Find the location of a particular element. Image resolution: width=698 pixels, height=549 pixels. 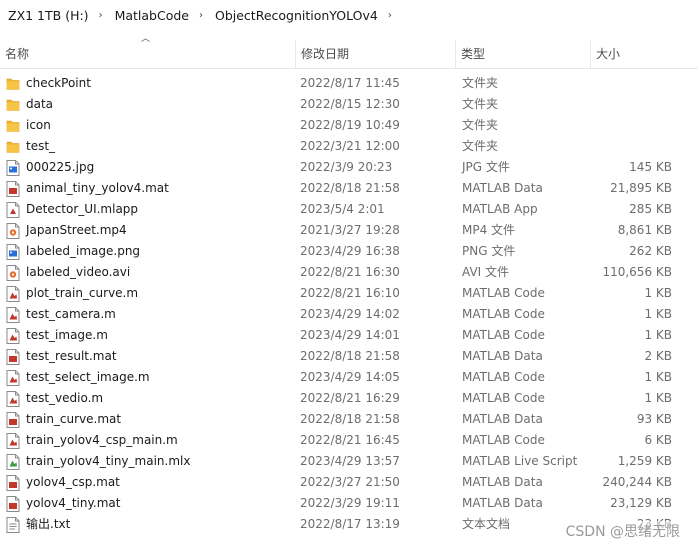

file-modified-date: 2023/4/29 14:05 is located at coordinates (350, 377).